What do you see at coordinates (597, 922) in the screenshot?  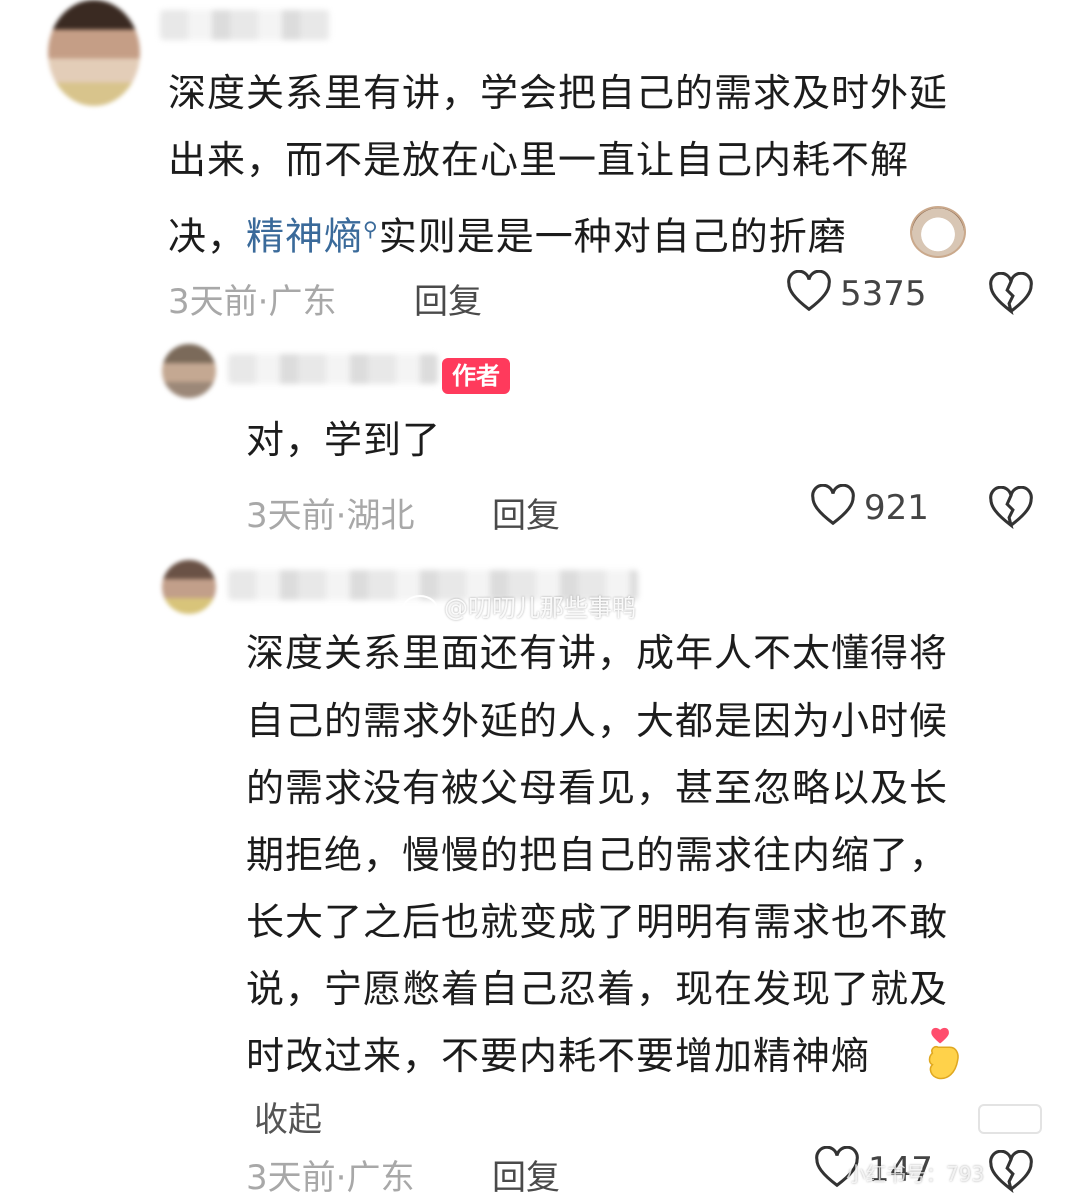 I see `comment-text-line: 长大了之后也就变成了明明有需求也不敢` at bounding box center [597, 922].